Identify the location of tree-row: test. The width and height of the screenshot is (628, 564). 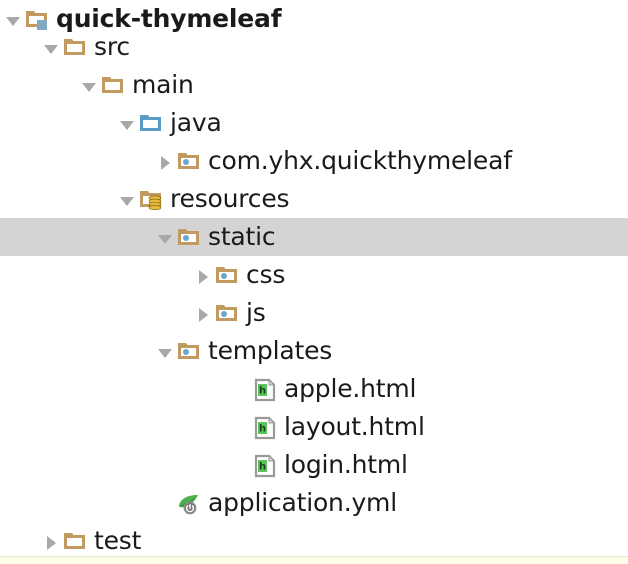
(314, 541).